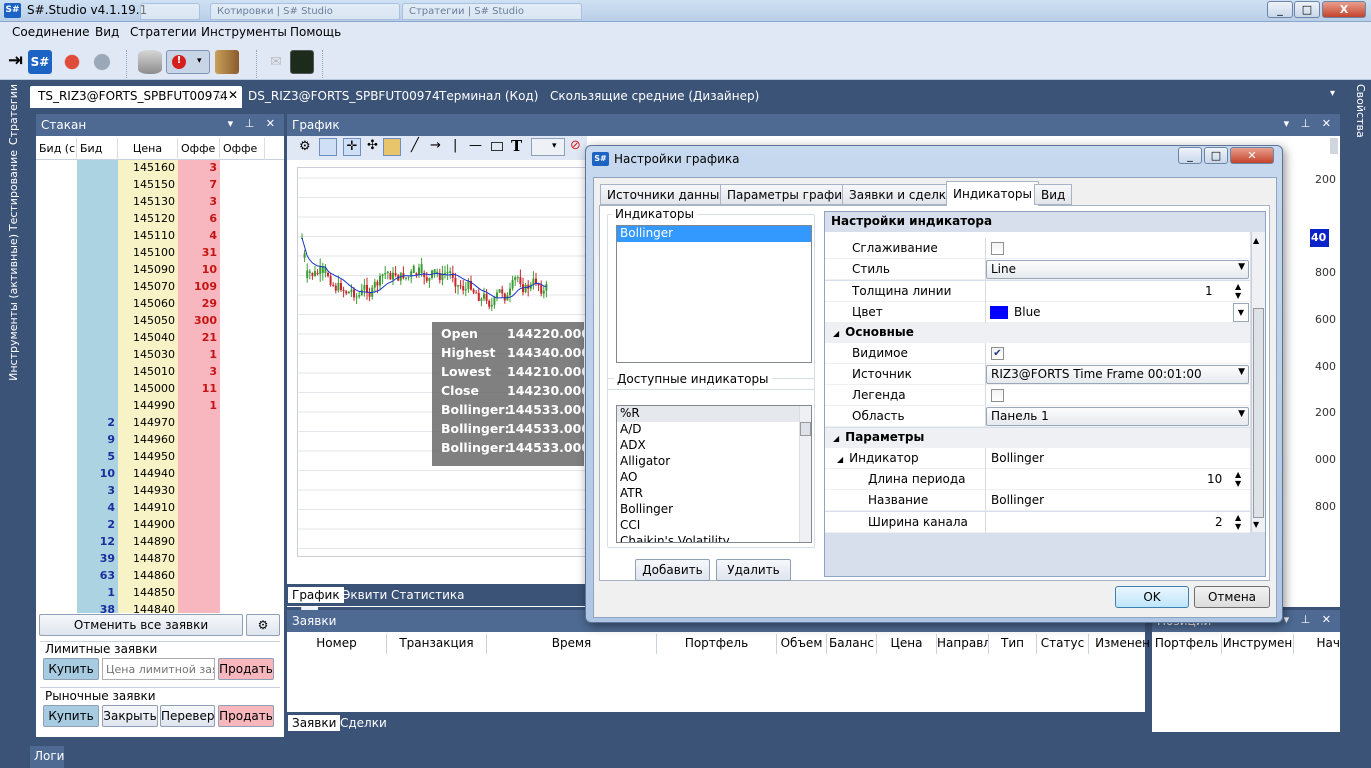 The image size is (1371, 768). I want to click on chart-icon, so click(302, 62).